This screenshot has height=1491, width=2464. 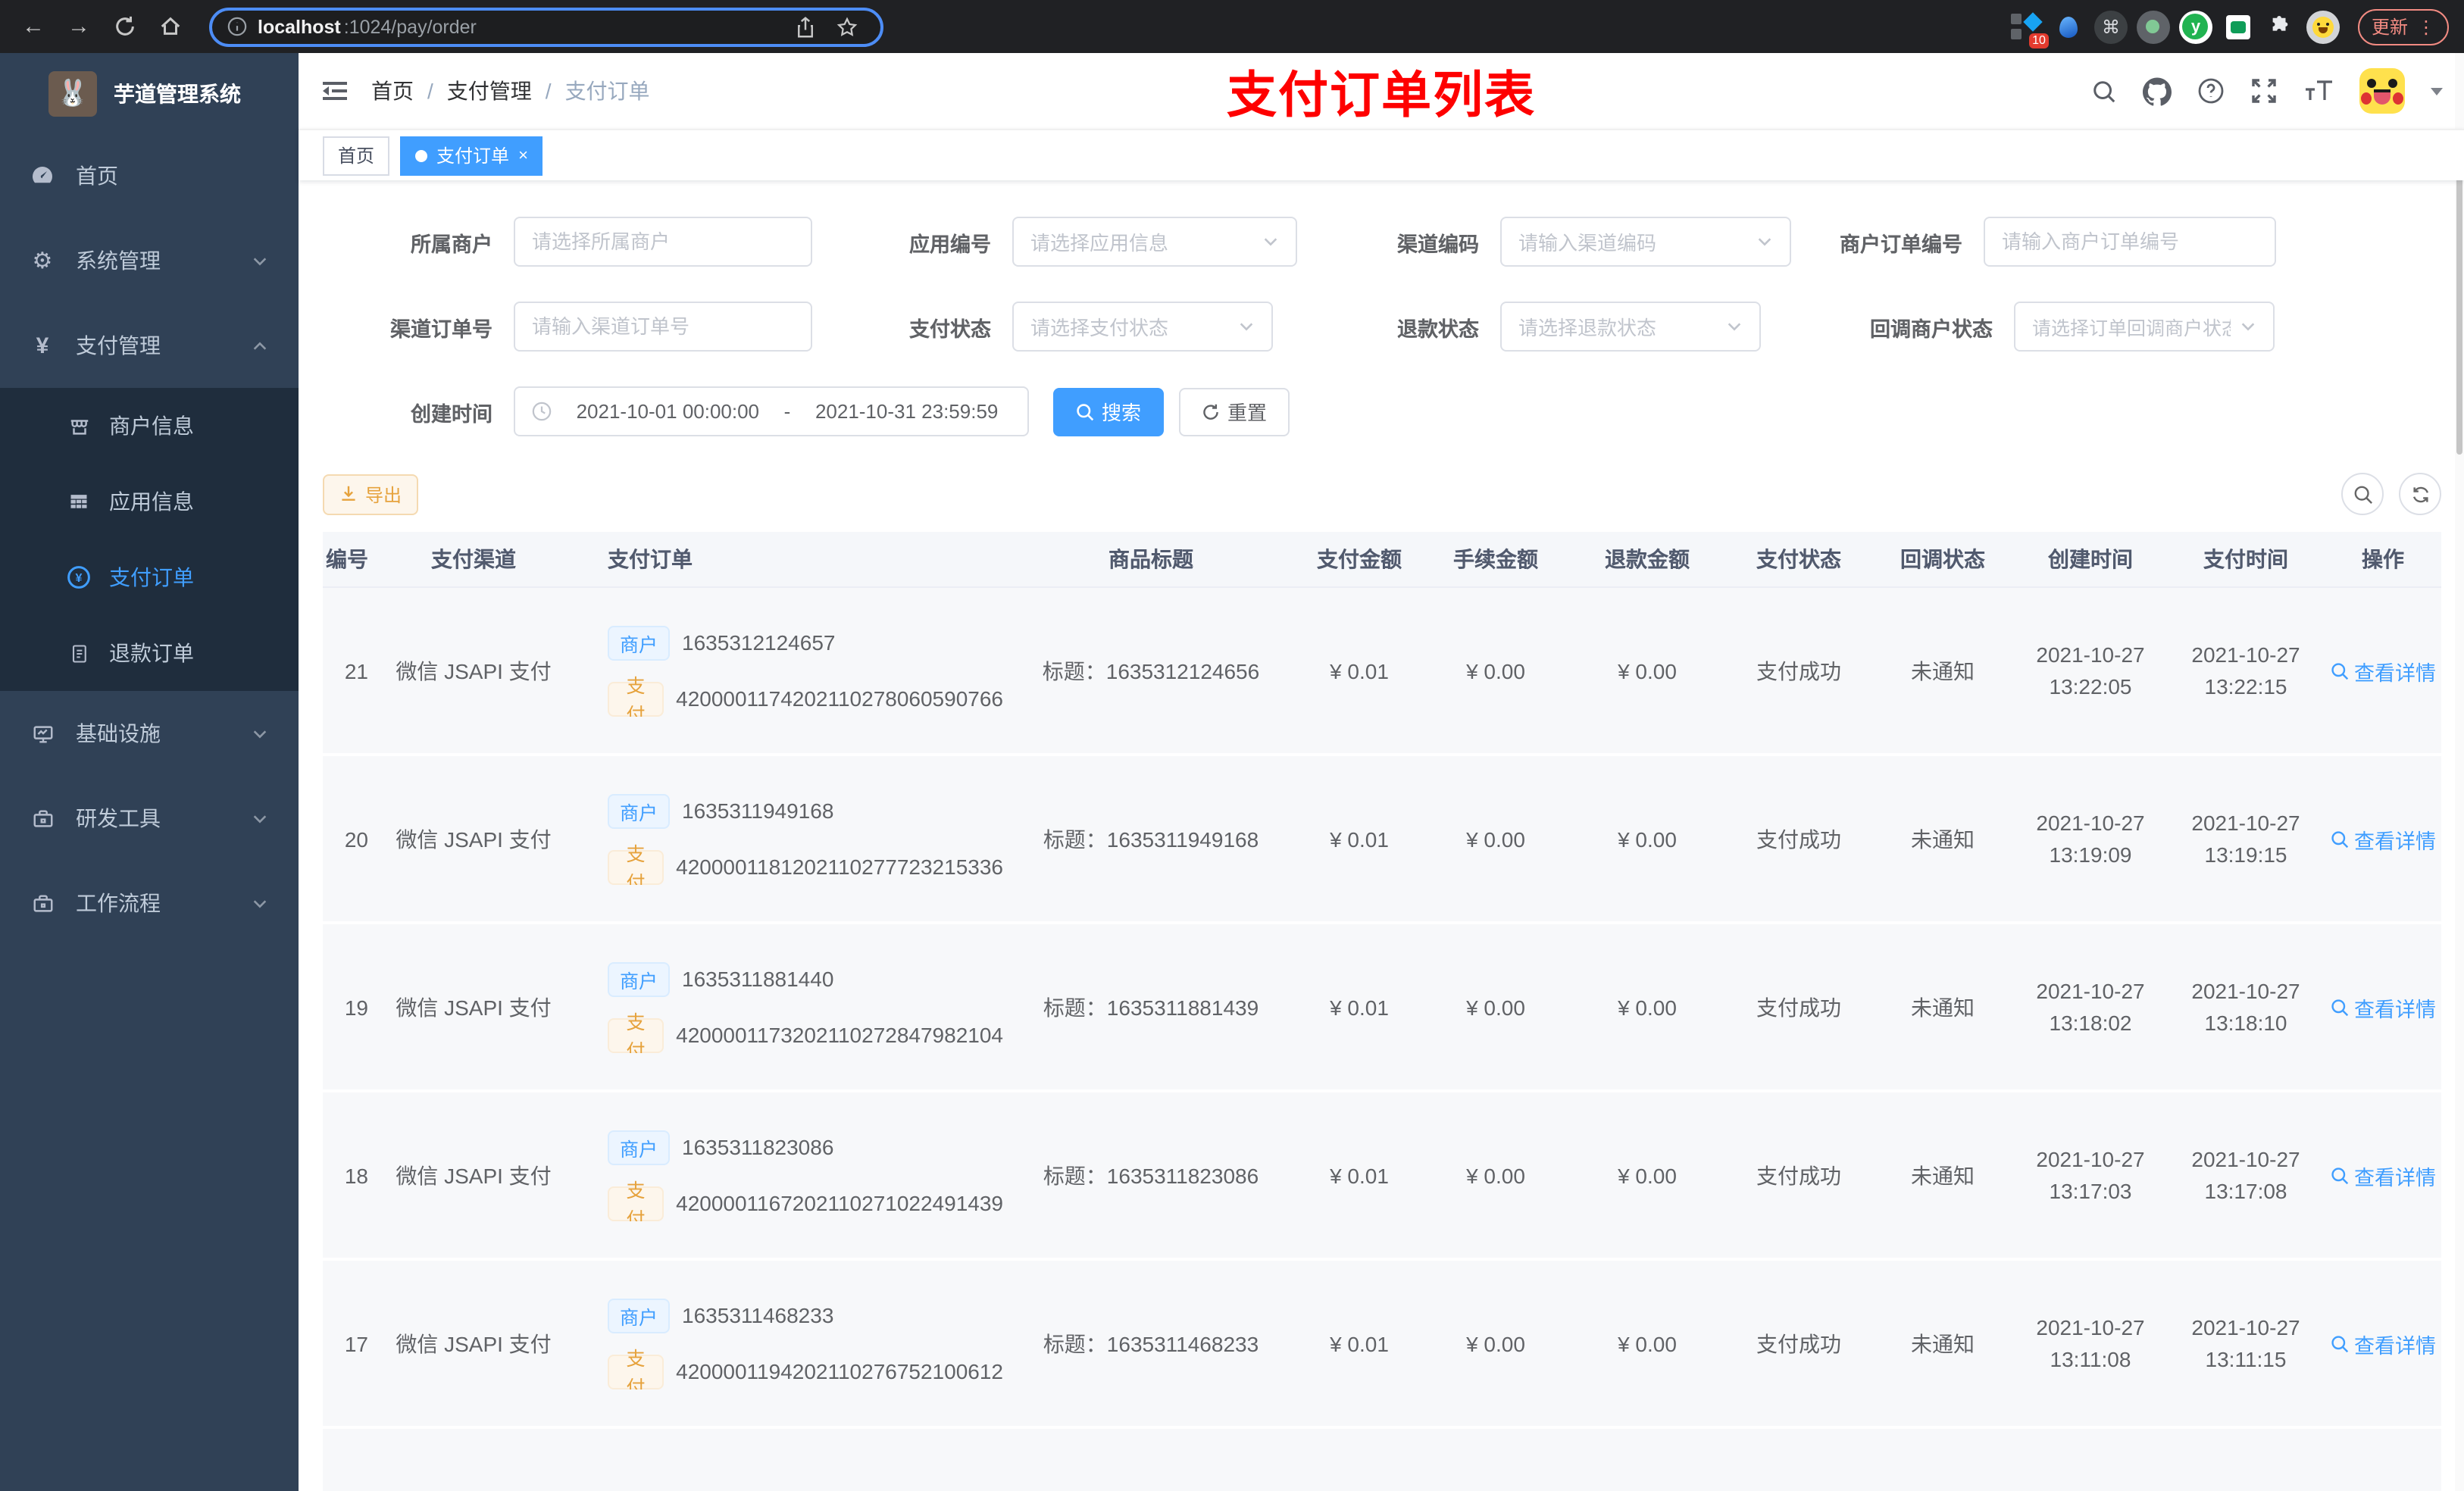 What do you see at coordinates (2383, 559) in the screenshot?
I see `col-header: 操作` at bounding box center [2383, 559].